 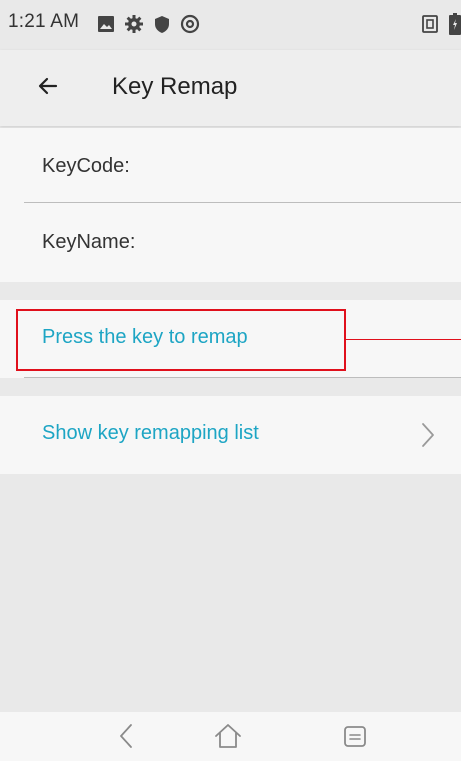 I want to click on page-title: Key Remap, so click(x=175, y=86).